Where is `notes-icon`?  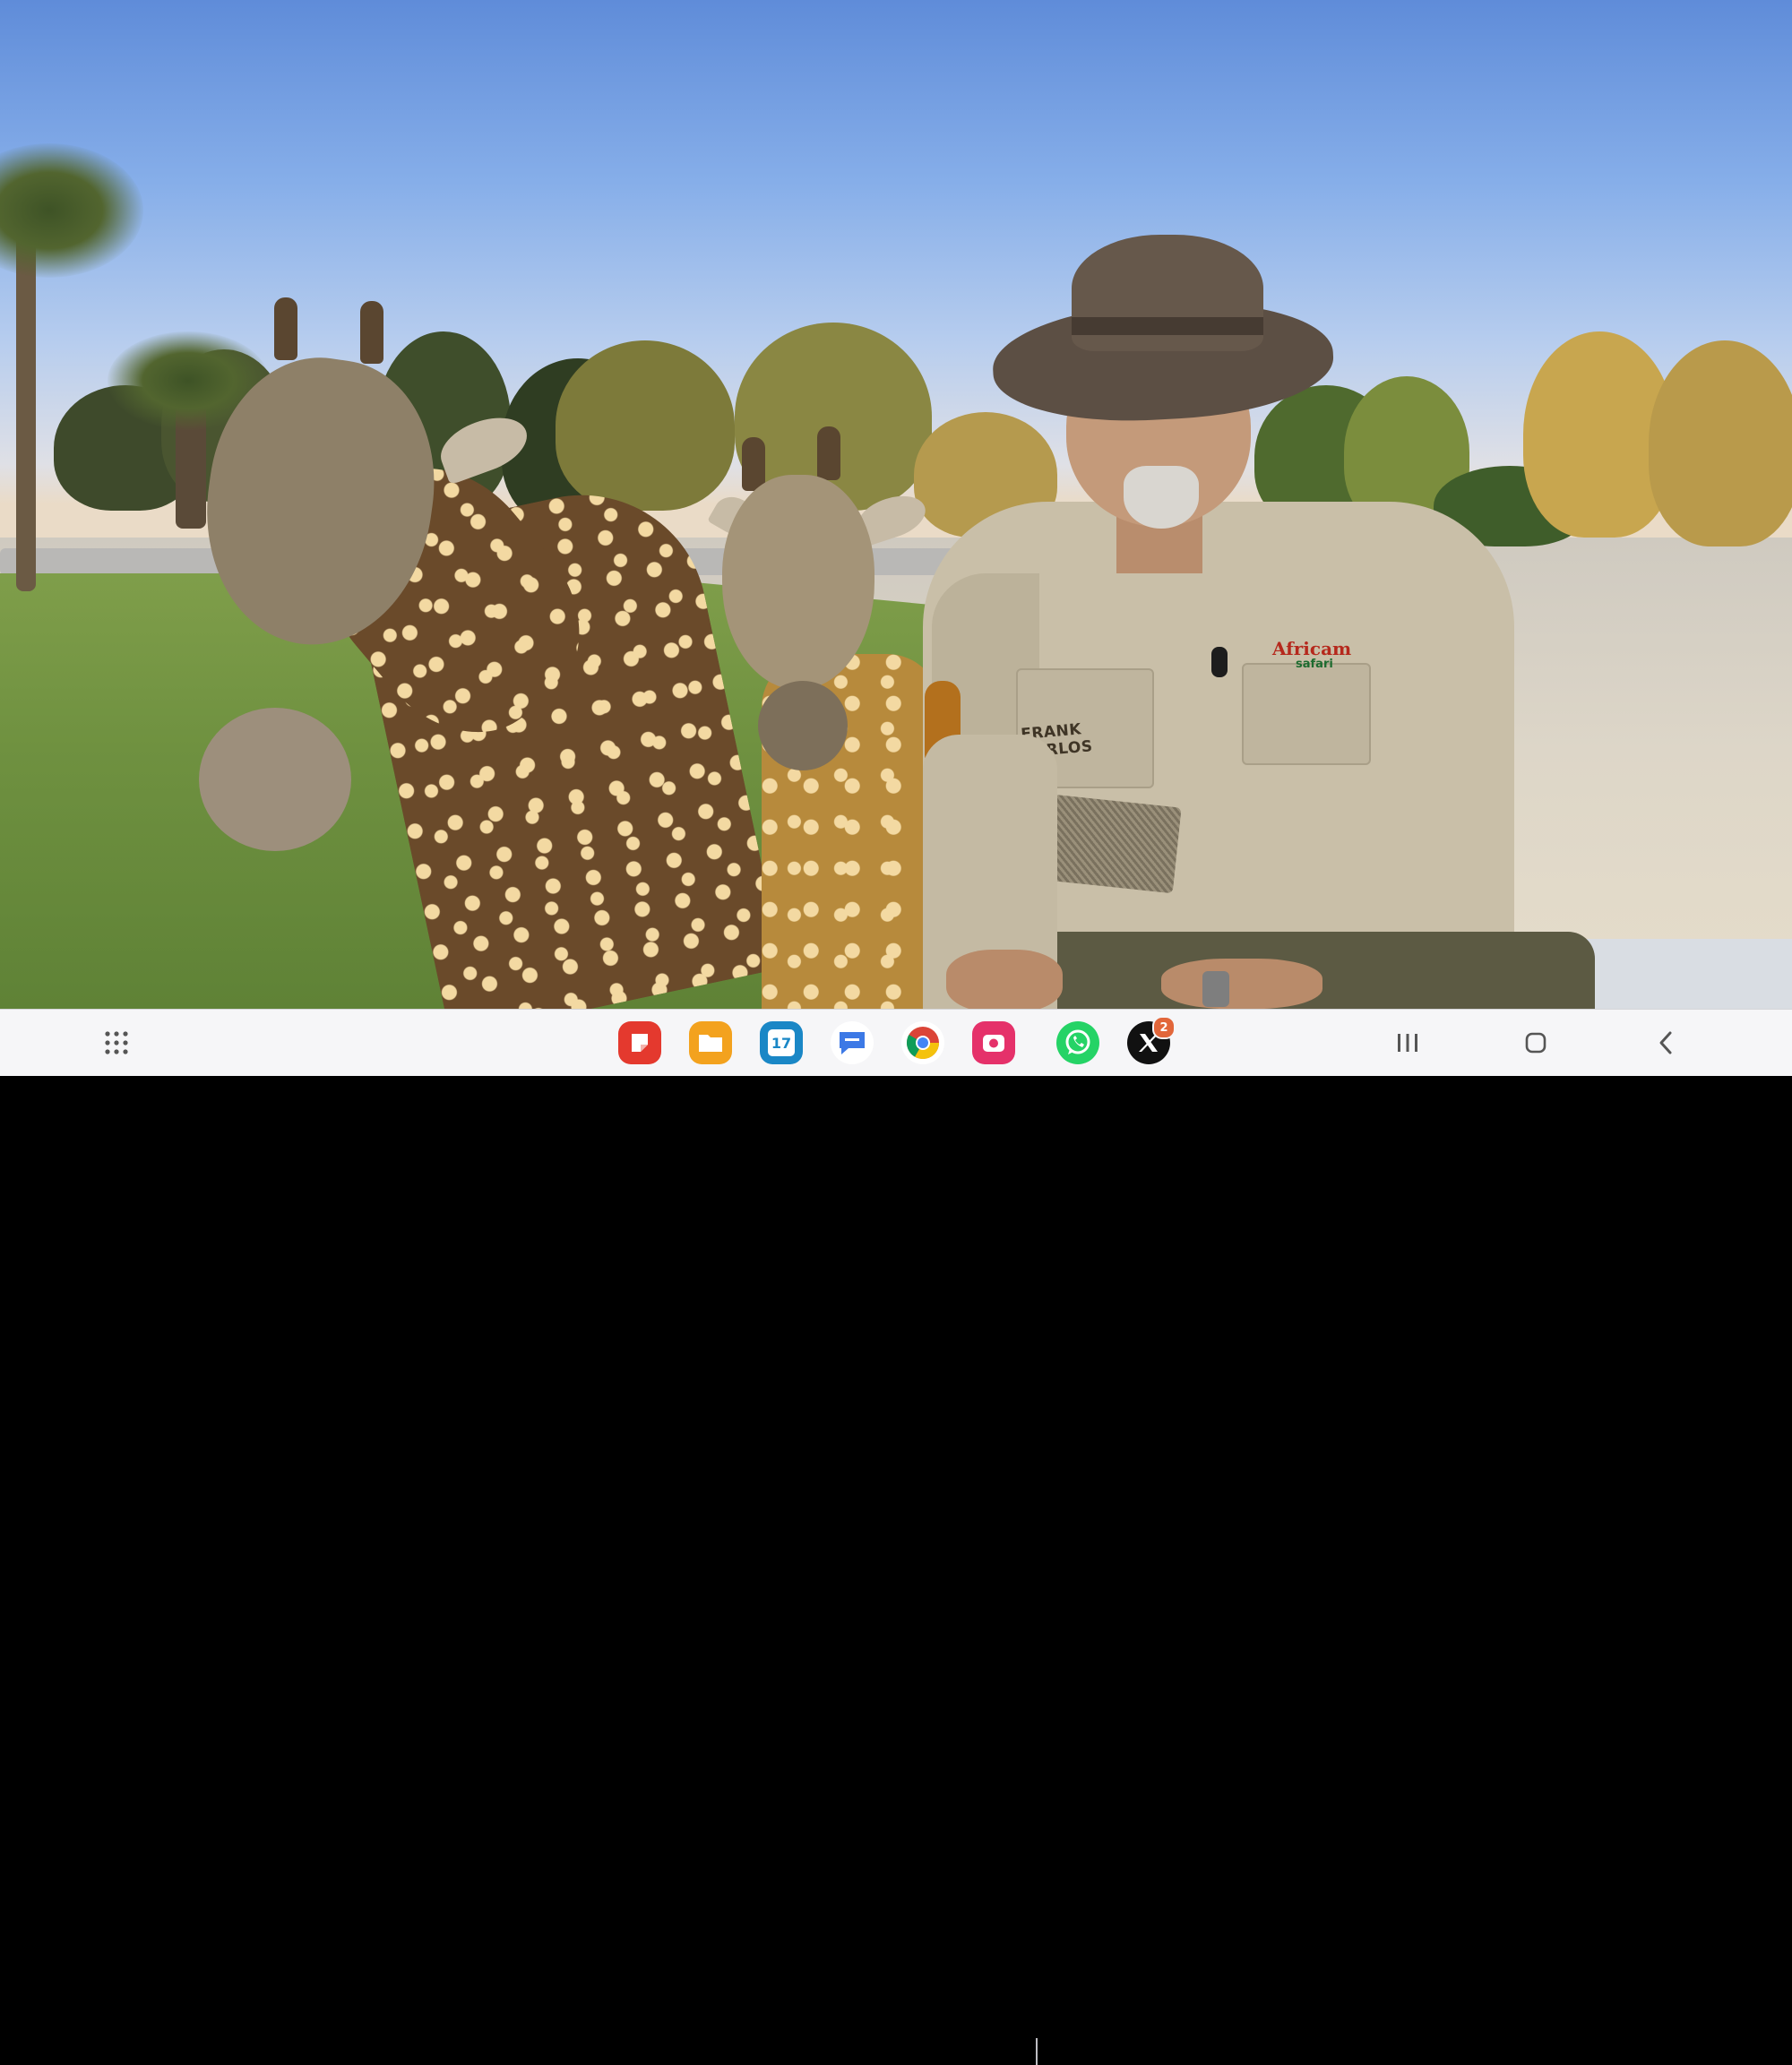
notes-icon is located at coordinates (639, 1042).